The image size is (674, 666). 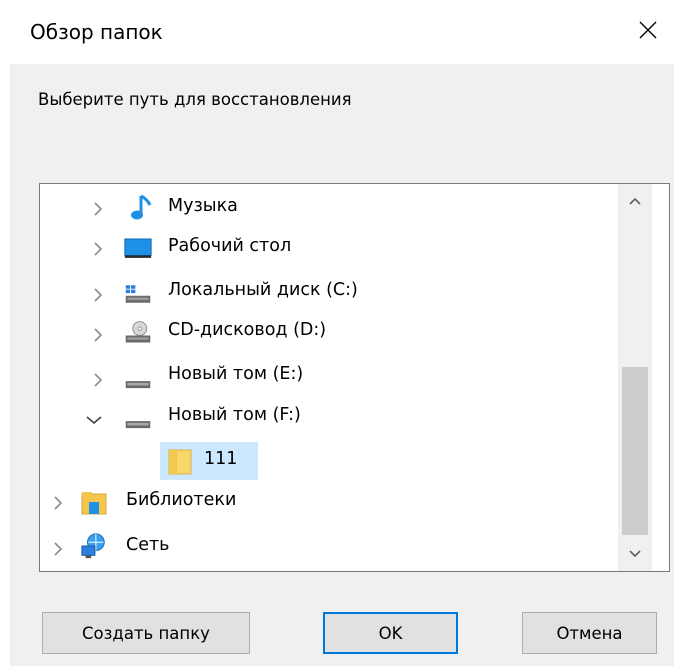 I want to click on tree-item-label: 111, so click(x=220, y=459).